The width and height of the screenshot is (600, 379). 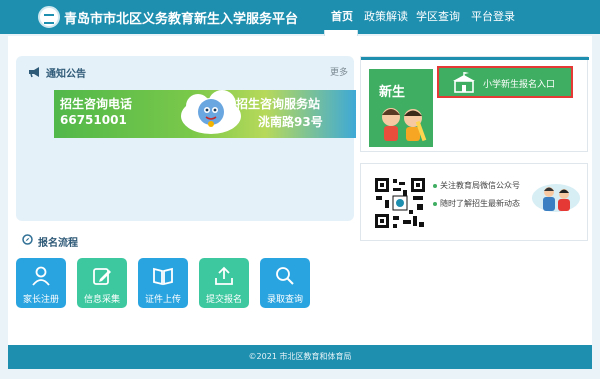 I want to click on compass-icon, so click(x=27, y=239).